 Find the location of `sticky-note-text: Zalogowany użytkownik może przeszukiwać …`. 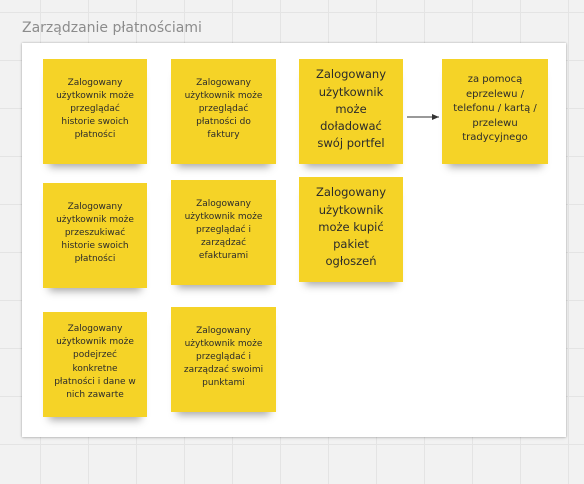

sticky-note-text: Zalogowany użytkownik może przeszukiwać … is located at coordinates (95, 233).